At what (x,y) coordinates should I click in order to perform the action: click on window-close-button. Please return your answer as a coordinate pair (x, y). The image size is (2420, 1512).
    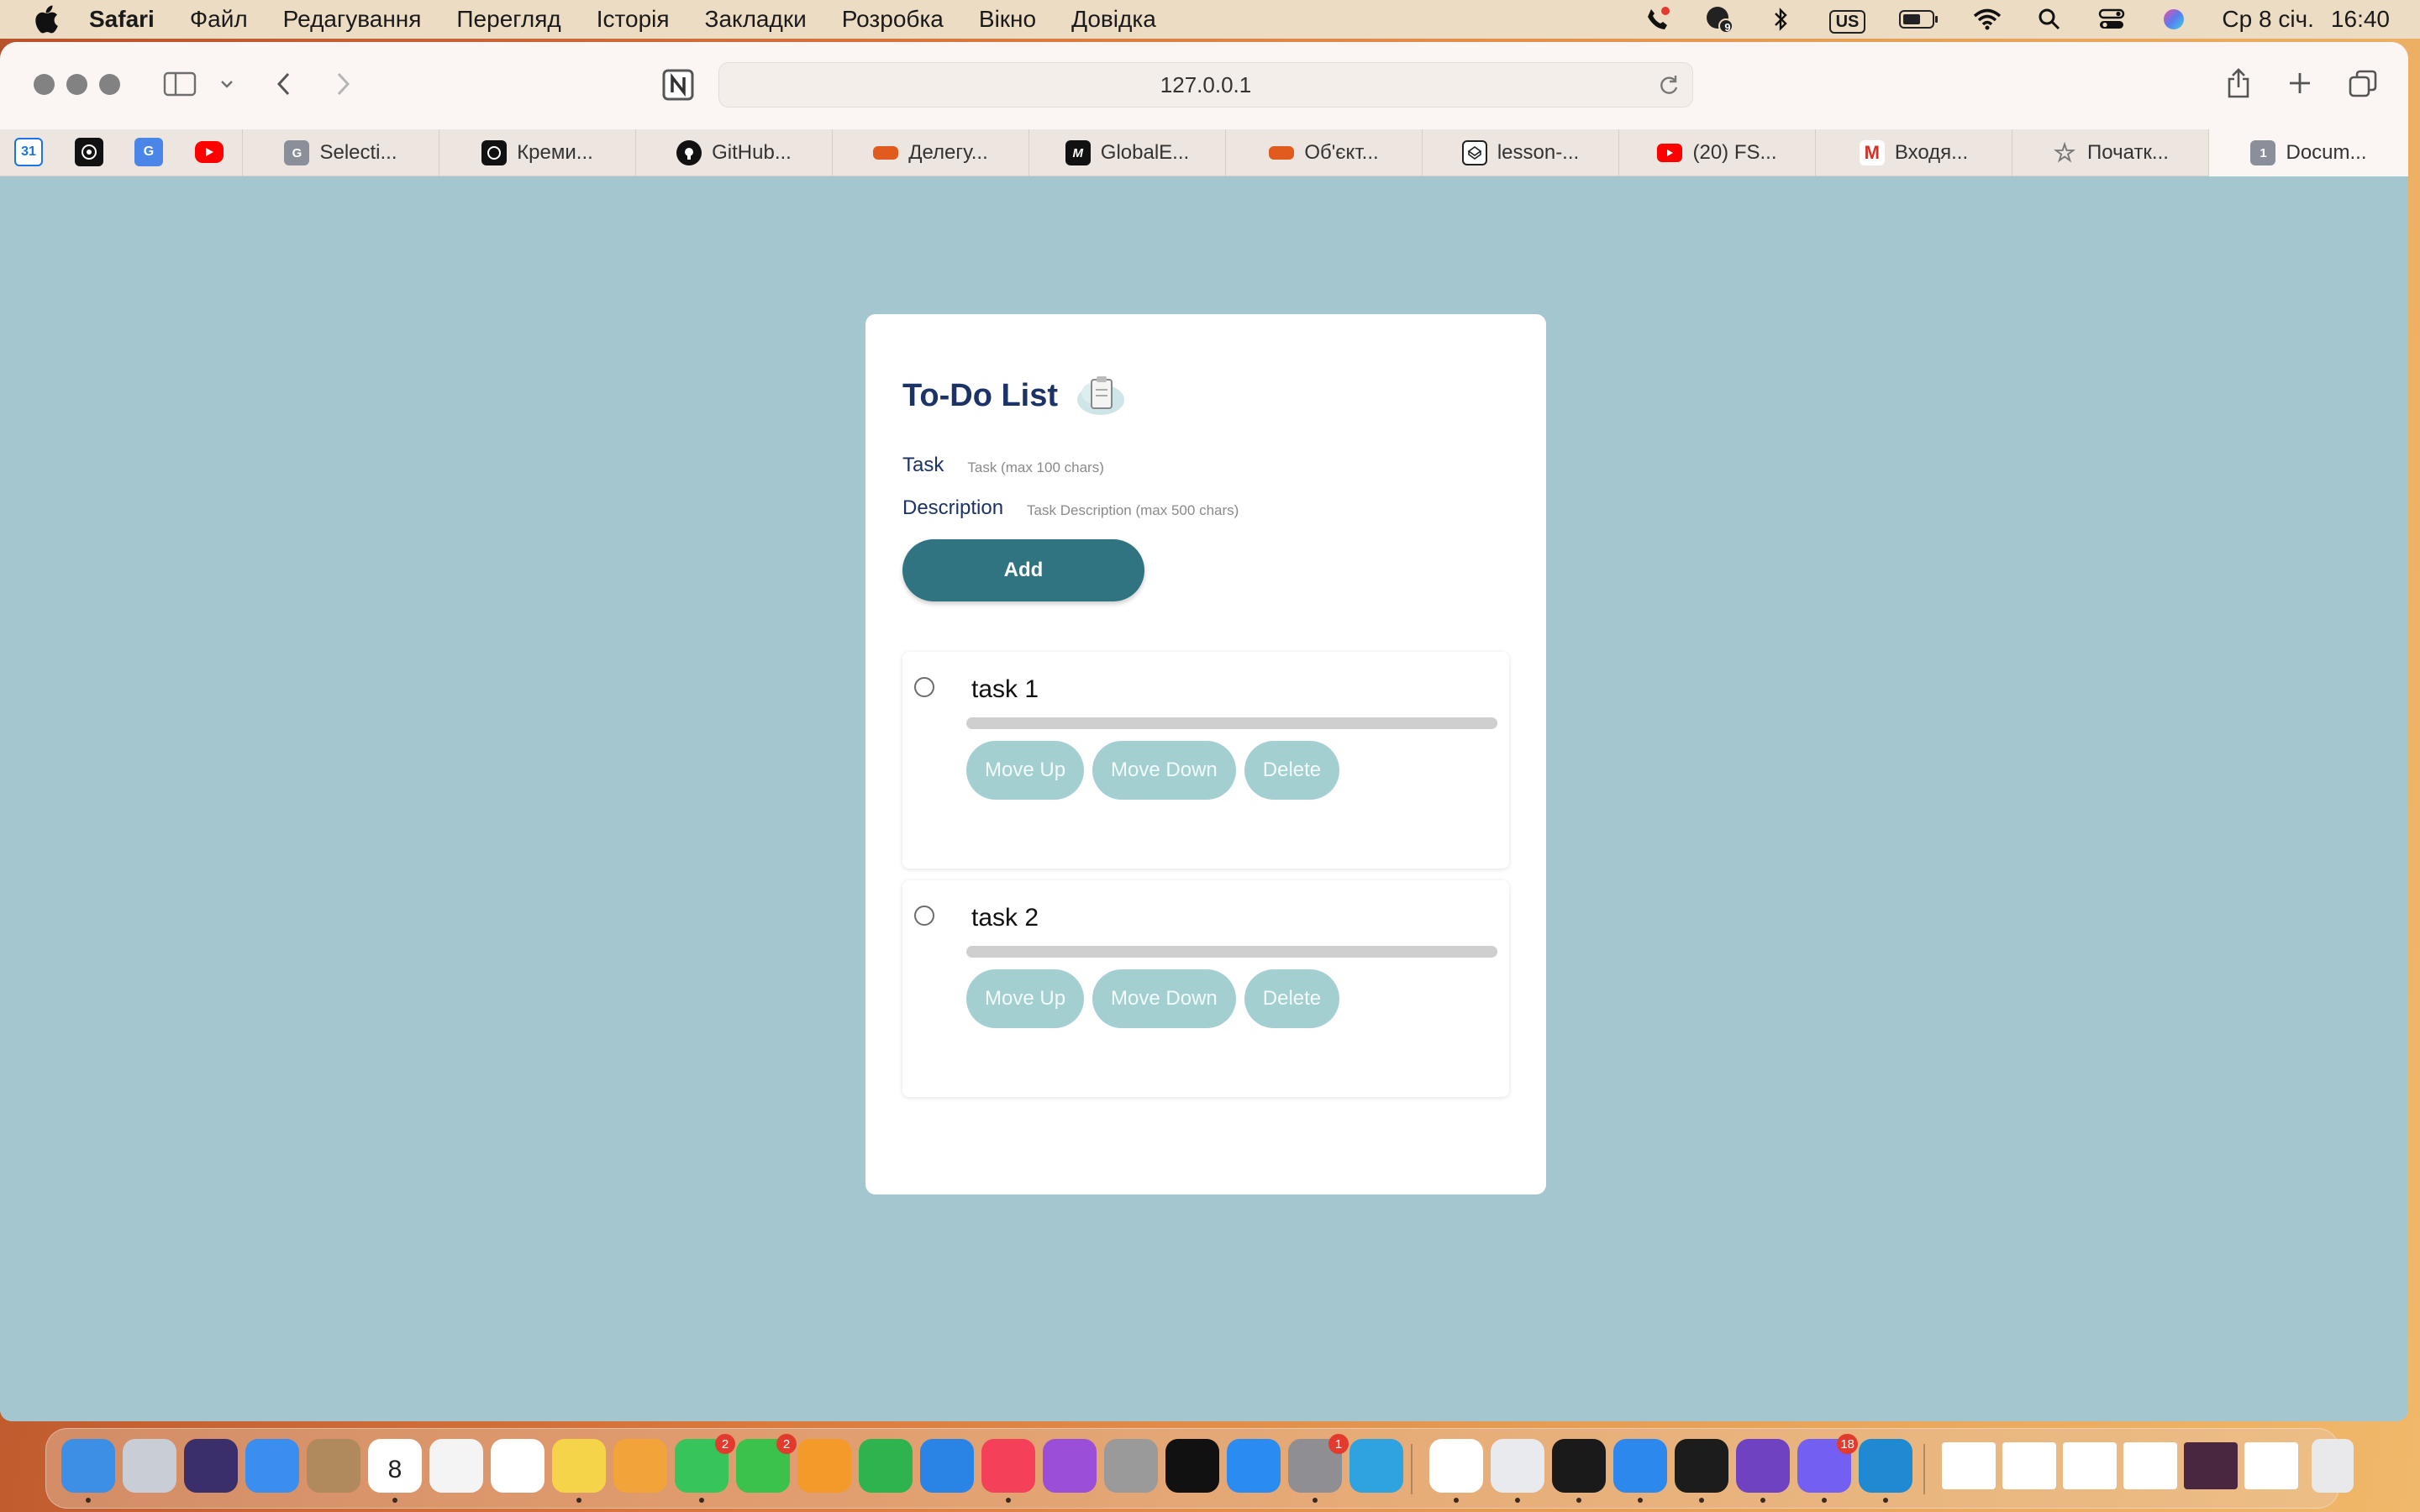
    Looking at the image, I should click on (44, 84).